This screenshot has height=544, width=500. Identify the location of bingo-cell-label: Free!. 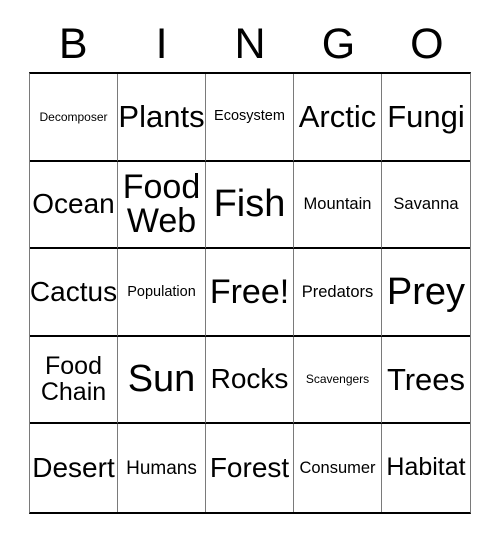
(249, 291).